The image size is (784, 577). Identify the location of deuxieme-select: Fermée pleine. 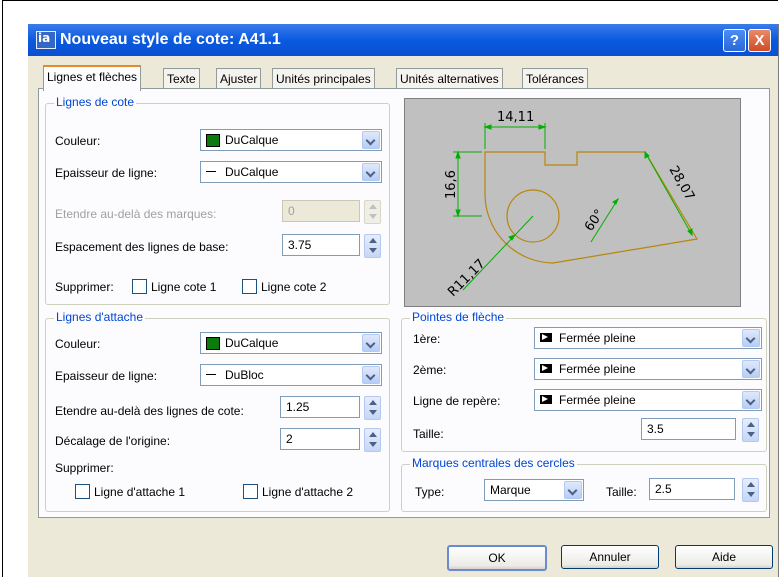
(648, 369).